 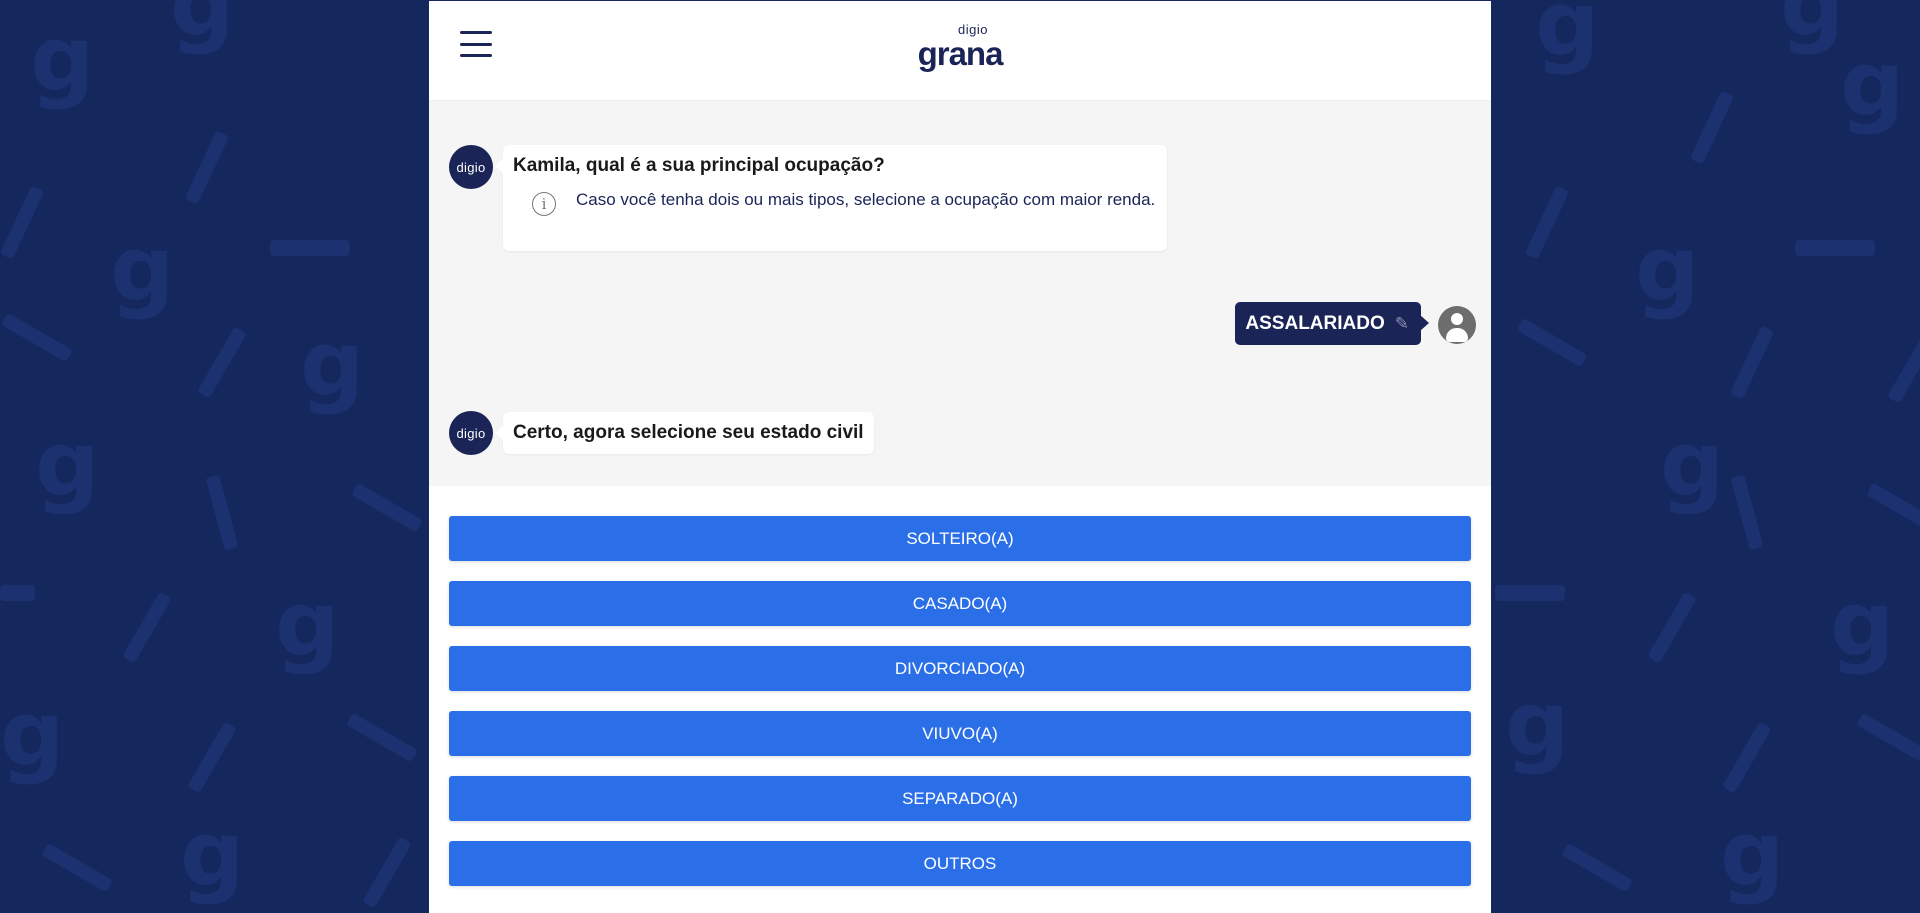 What do you see at coordinates (960, 863) in the screenshot?
I see `option-outros-button: OUTROS` at bounding box center [960, 863].